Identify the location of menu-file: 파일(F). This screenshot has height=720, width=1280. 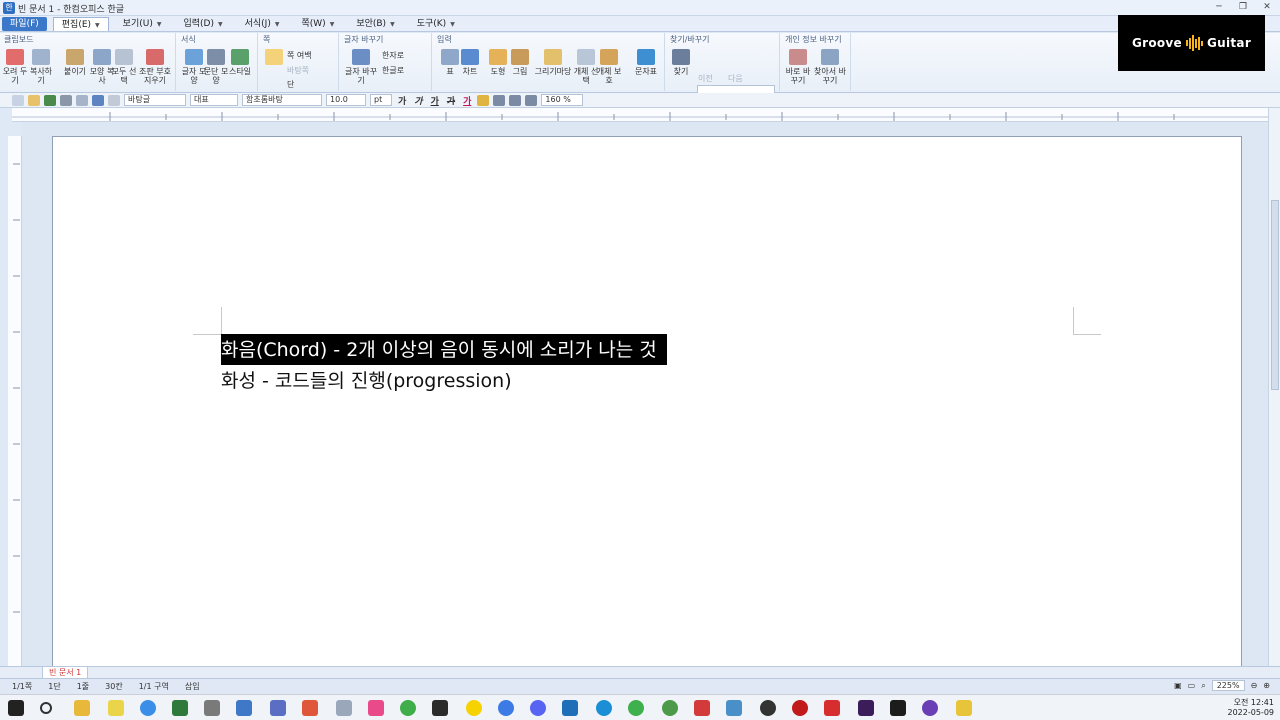
(24, 23).